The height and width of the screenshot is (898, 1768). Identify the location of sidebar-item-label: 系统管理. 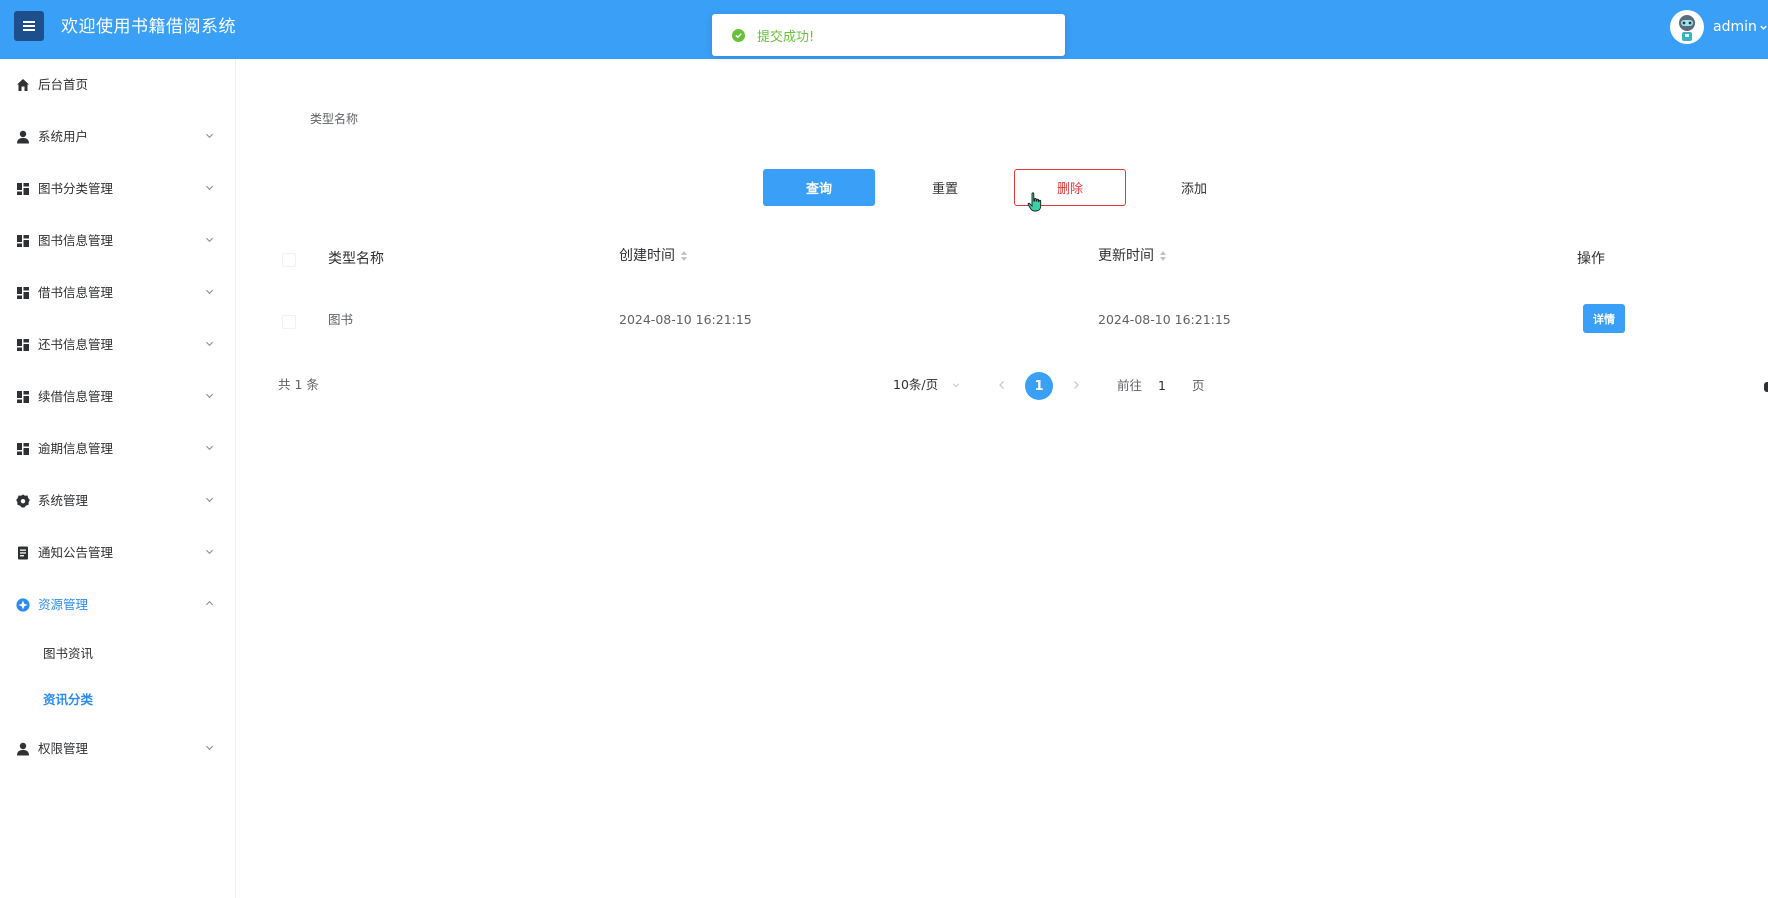
(63, 500).